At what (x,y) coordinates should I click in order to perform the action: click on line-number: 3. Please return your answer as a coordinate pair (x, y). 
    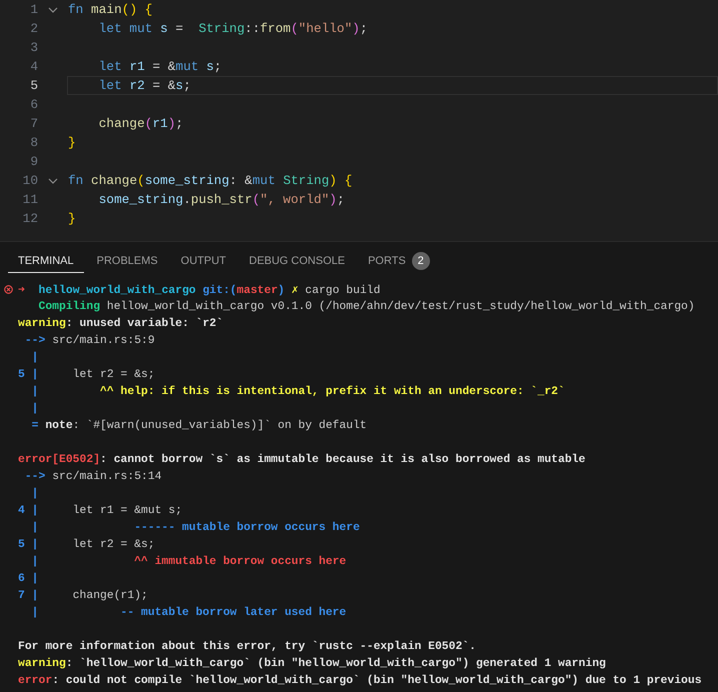
    Looking at the image, I should click on (33, 47).